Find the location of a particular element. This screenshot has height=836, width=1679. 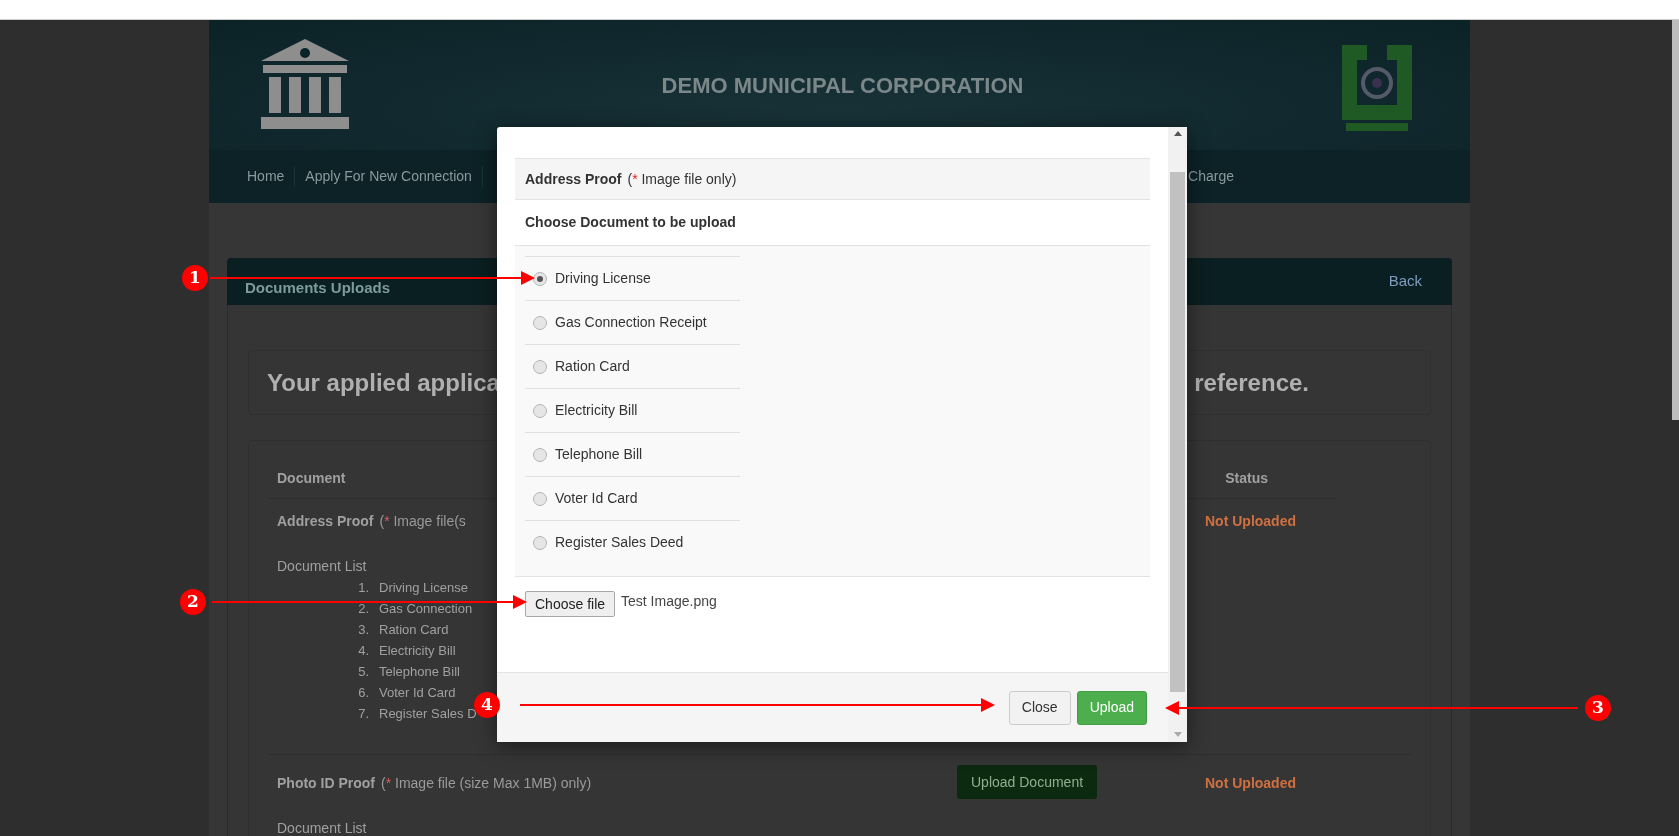

list-number: 4. is located at coordinates (363, 651).